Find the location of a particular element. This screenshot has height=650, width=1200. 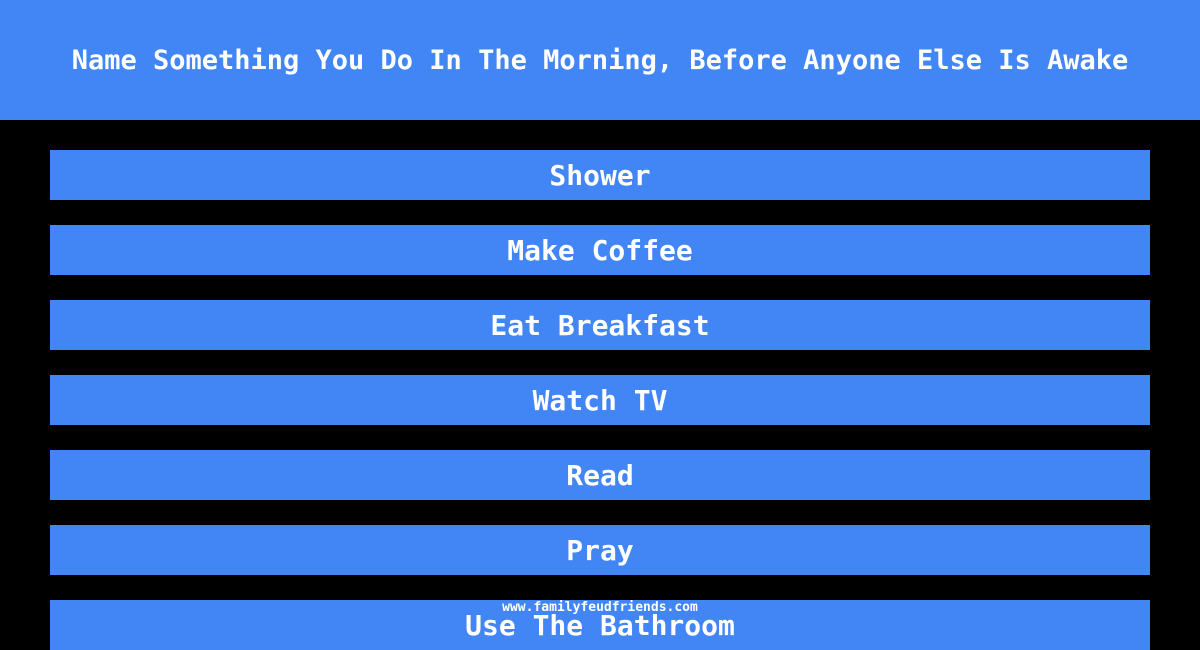

answer-bar: Pray is located at coordinates (600, 550).